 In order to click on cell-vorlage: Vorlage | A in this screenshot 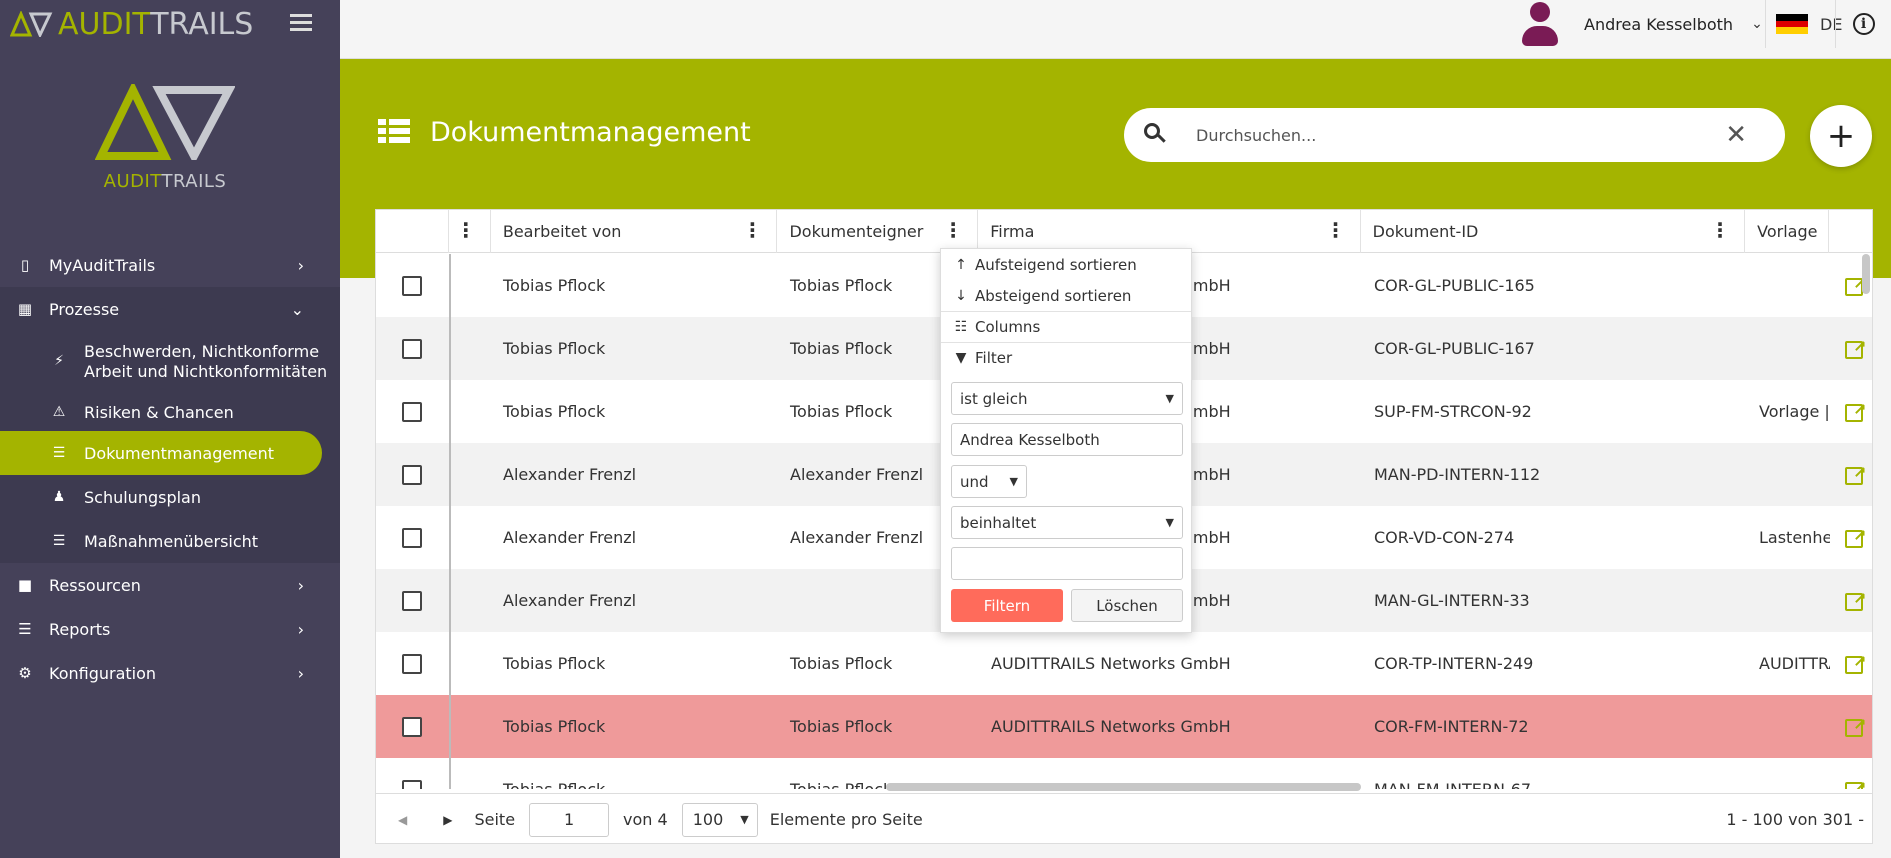, I will do `click(1794, 411)`.